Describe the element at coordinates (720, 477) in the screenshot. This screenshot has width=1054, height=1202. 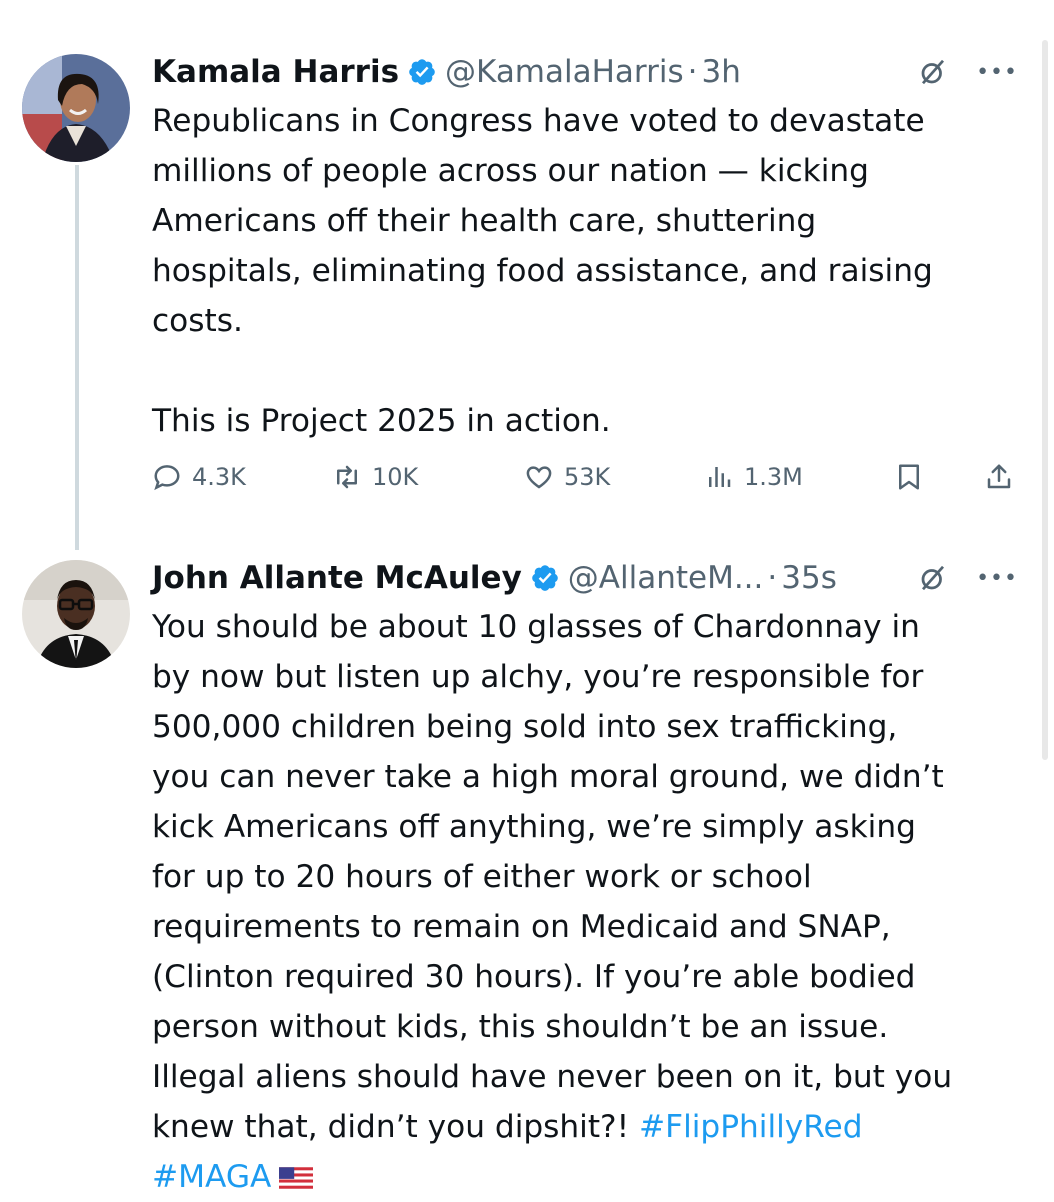
I see `views-chart-icon` at that location.